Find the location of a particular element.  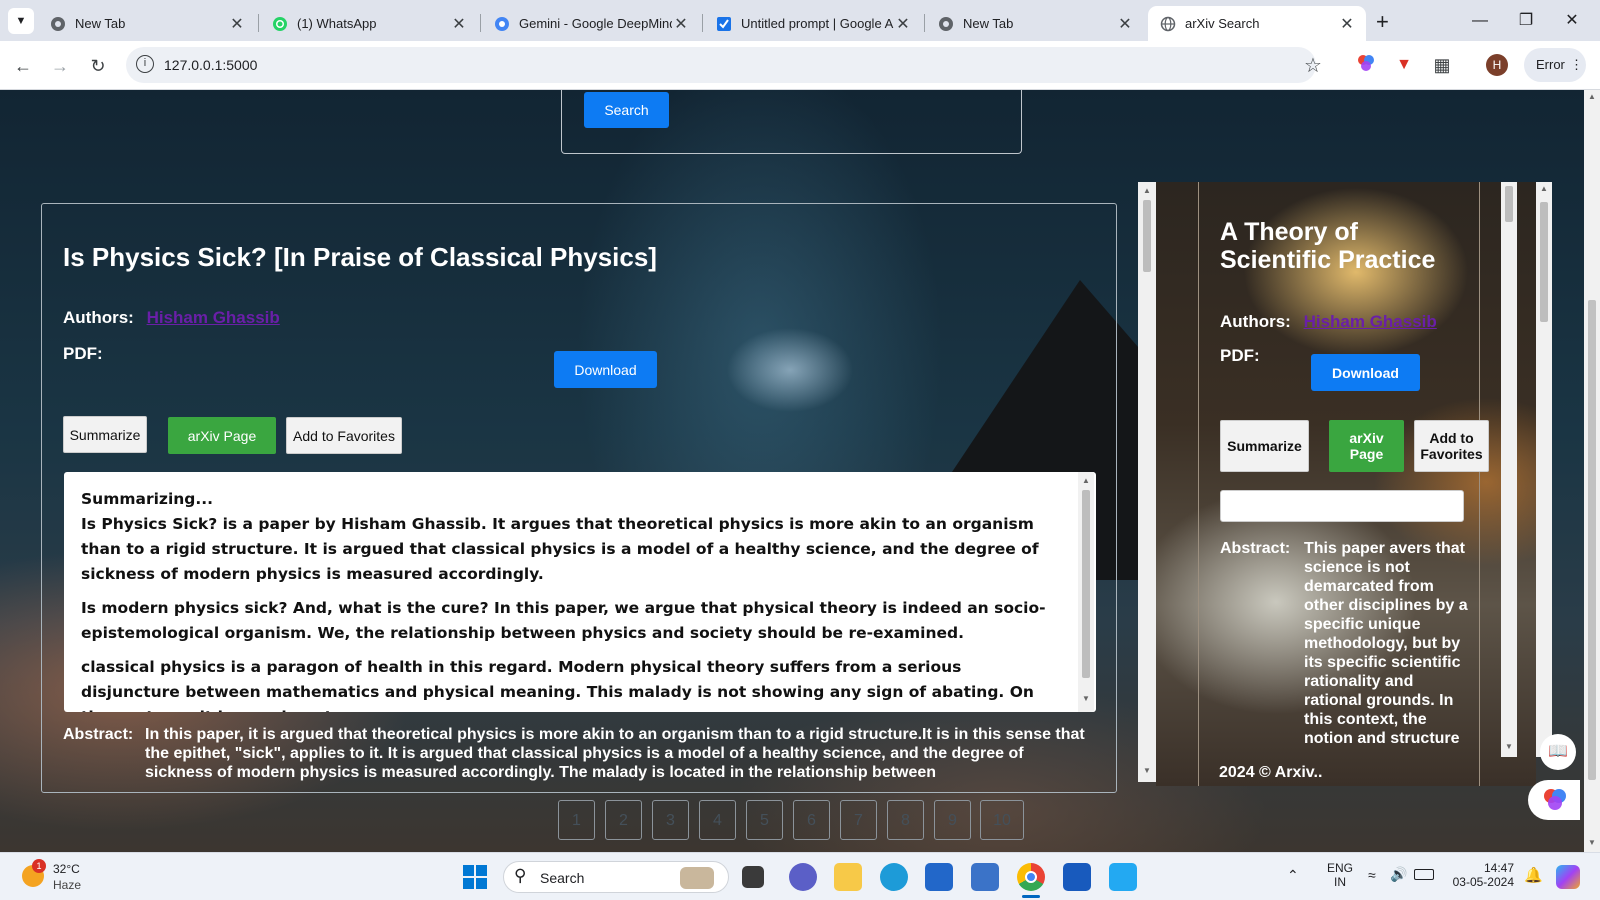

tab-arxiv-search: arXiv Search ✕ is located at coordinates (1257, 23).